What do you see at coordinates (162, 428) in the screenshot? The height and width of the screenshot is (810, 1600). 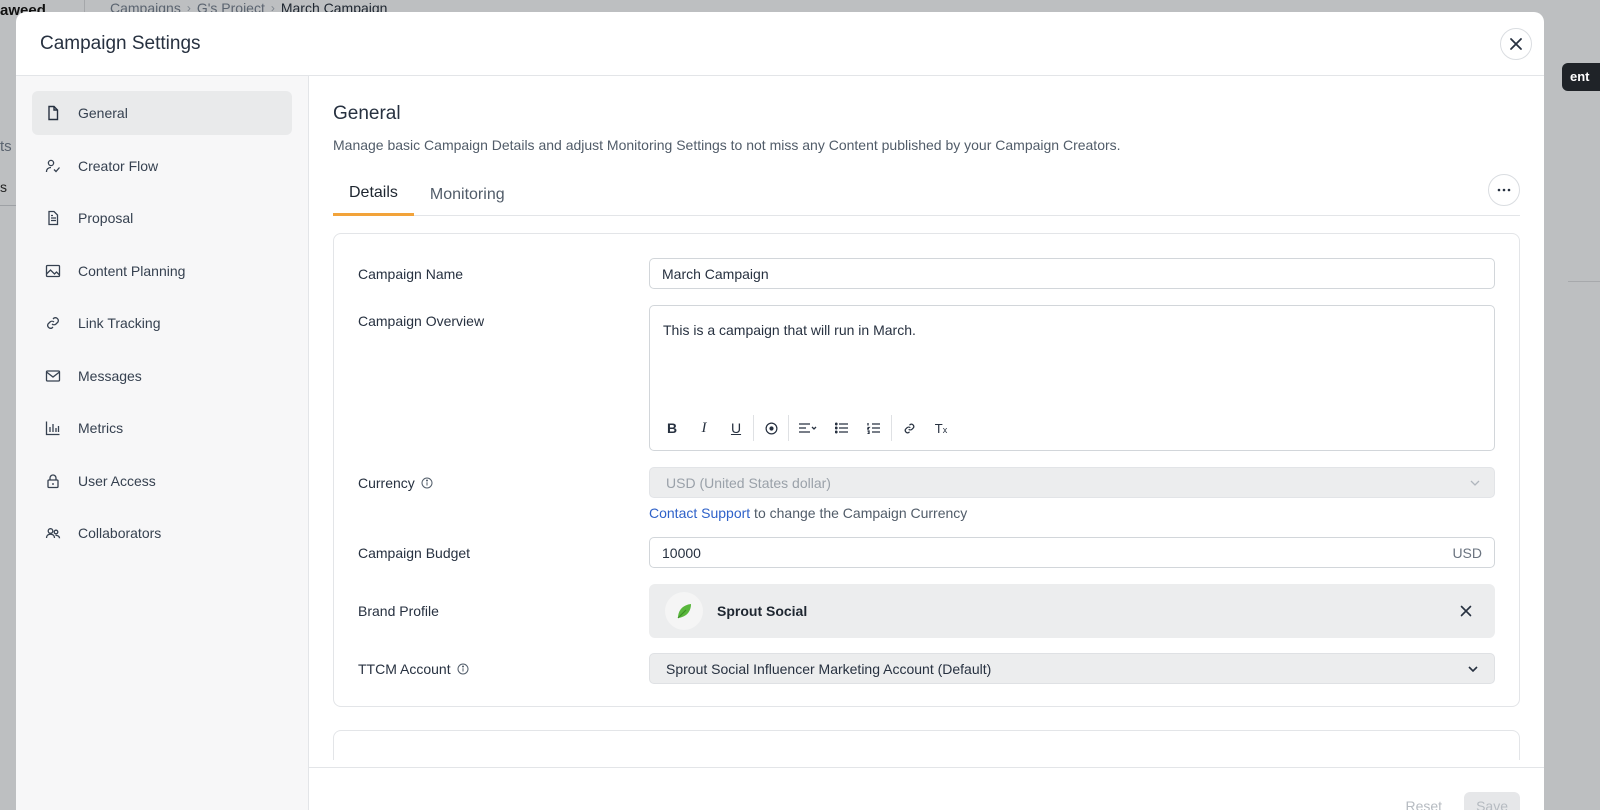 I see `sidebar-item-metrics: Metrics` at bounding box center [162, 428].